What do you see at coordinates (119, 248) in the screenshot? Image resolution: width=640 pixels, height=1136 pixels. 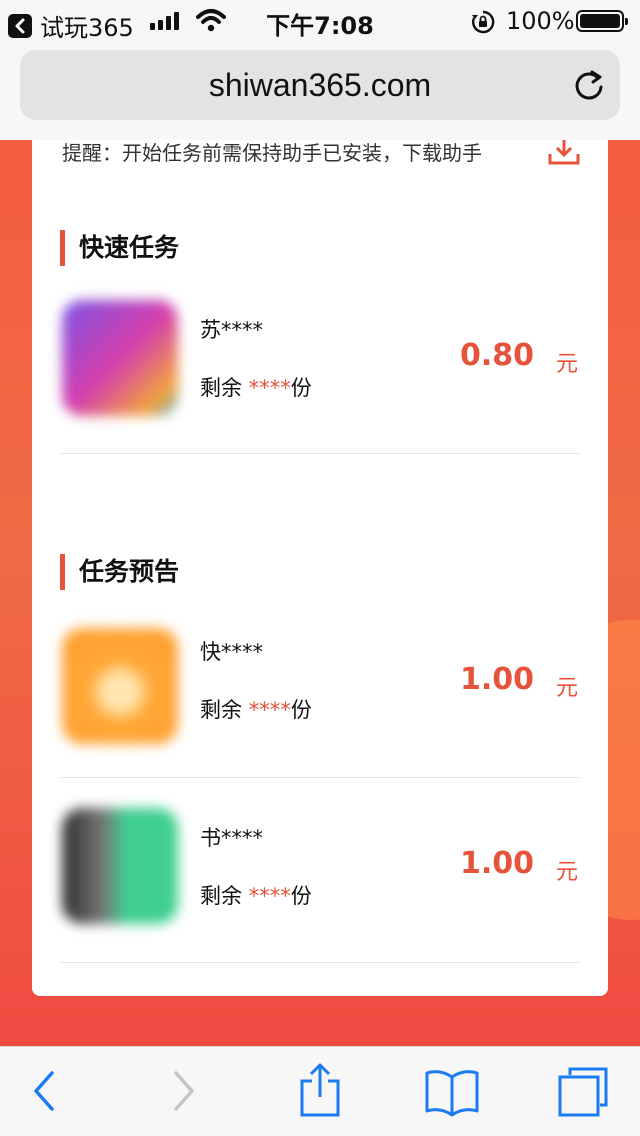 I see `section-title-quick-tasks: 快速任务` at bounding box center [119, 248].